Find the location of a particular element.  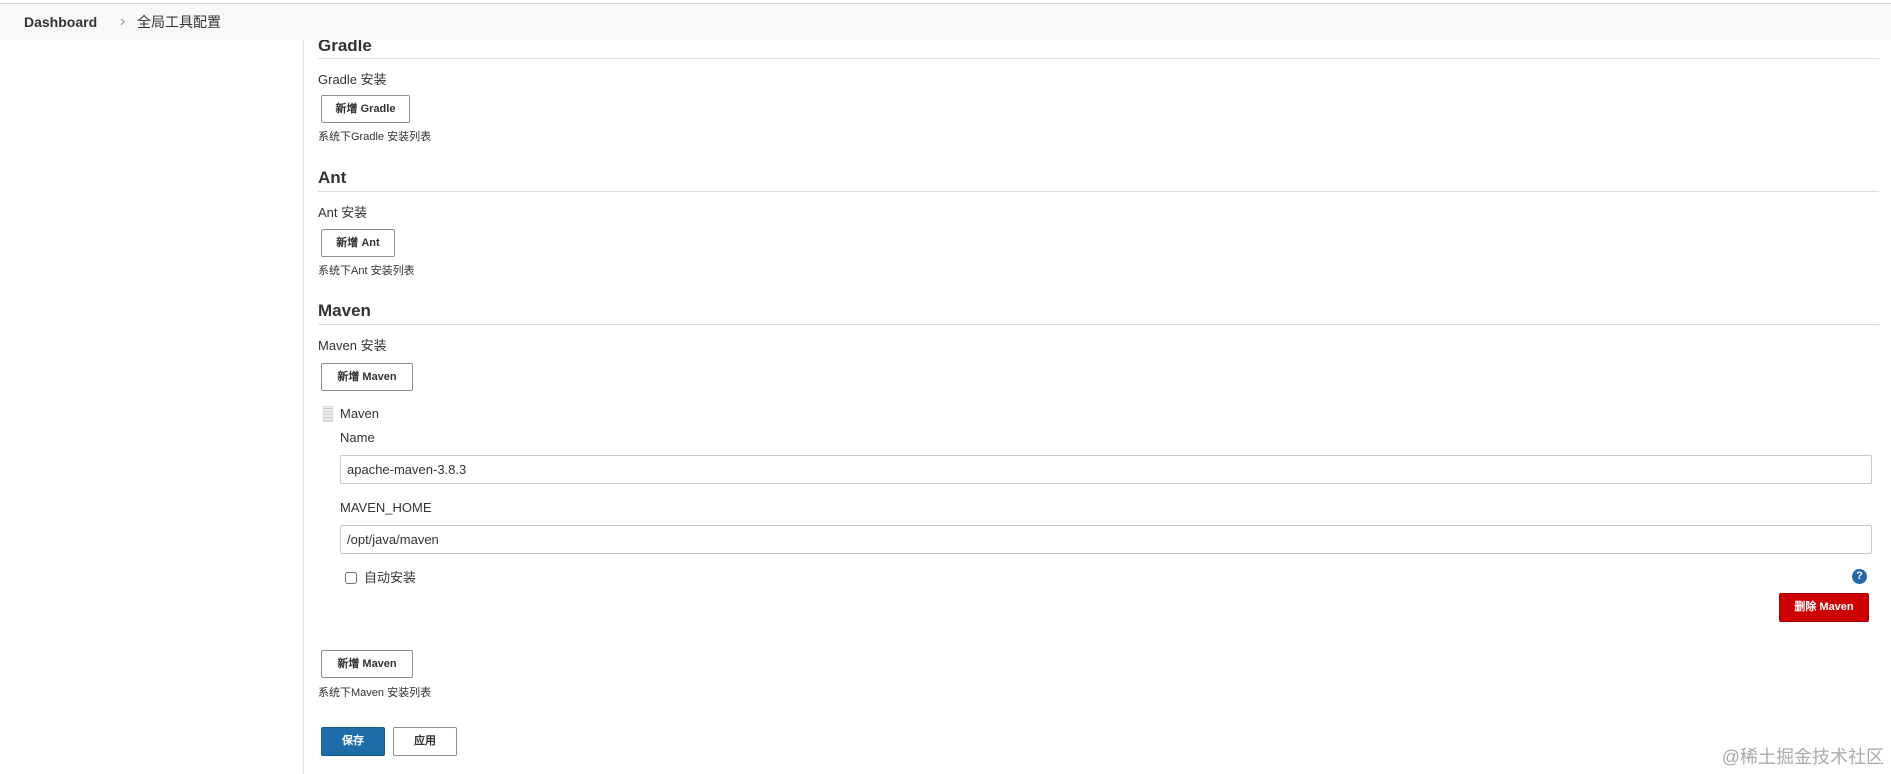

drag-handle-icon is located at coordinates (328, 414).